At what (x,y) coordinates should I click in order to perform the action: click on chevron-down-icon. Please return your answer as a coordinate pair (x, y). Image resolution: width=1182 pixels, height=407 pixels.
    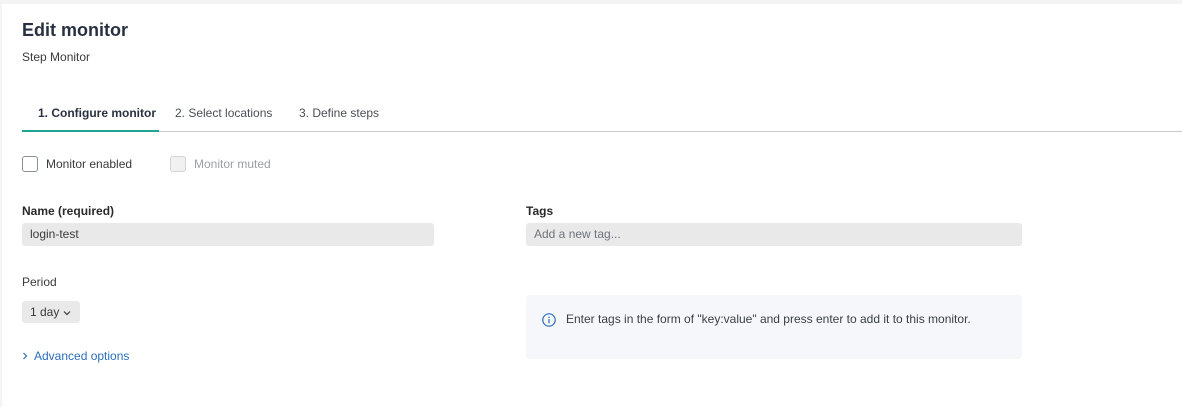
    Looking at the image, I should click on (67, 312).